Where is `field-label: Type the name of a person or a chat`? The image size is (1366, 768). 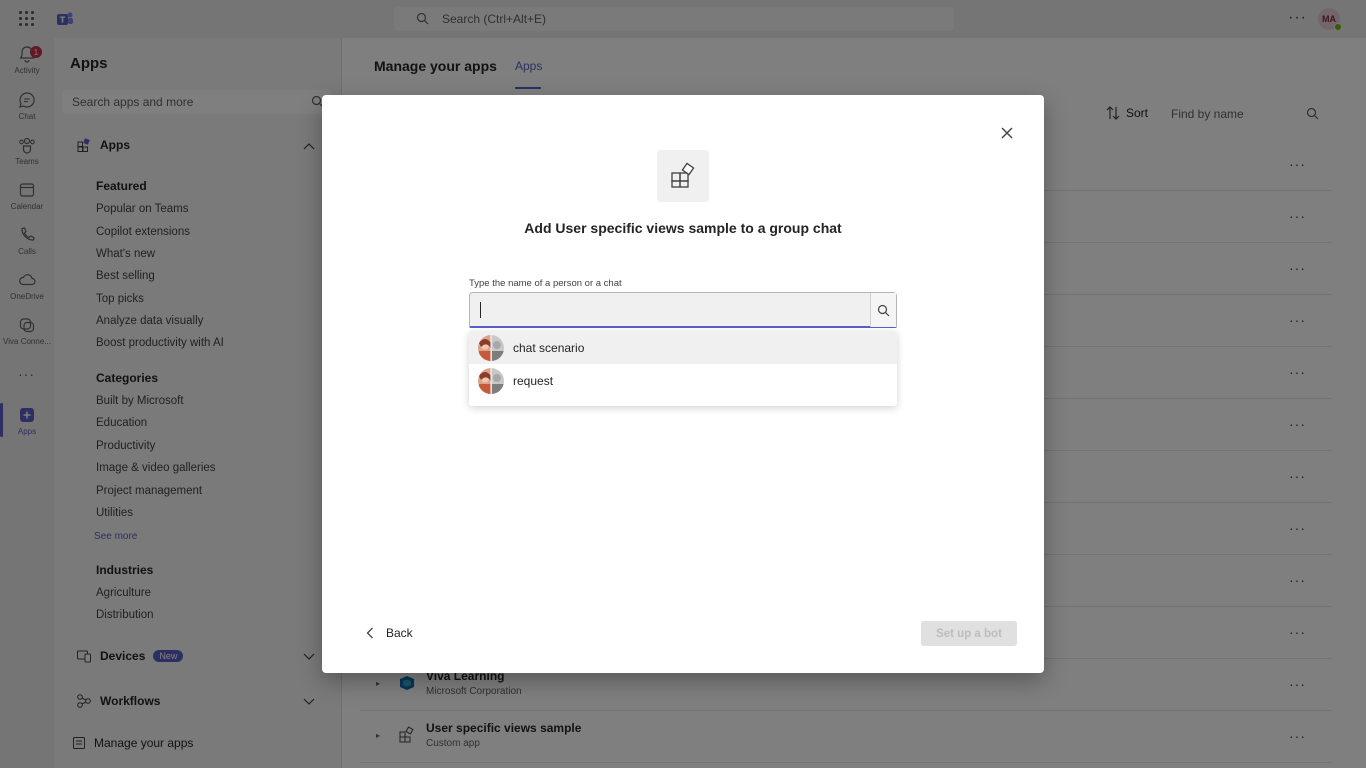
field-label: Type the name of a person or a chat is located at coordinates (545, 283).